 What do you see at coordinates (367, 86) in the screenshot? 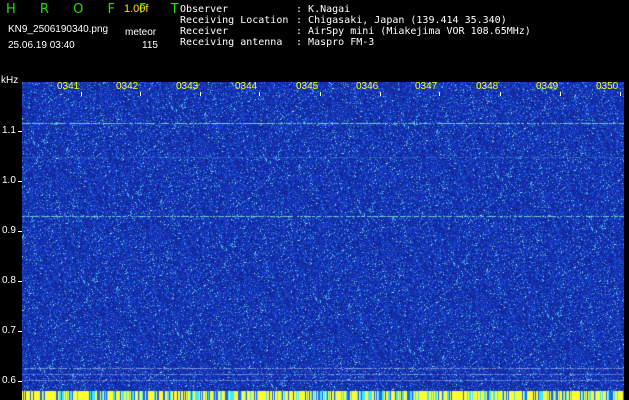
I see `x-tick-label: 0346` at bounding box center [367, 86].